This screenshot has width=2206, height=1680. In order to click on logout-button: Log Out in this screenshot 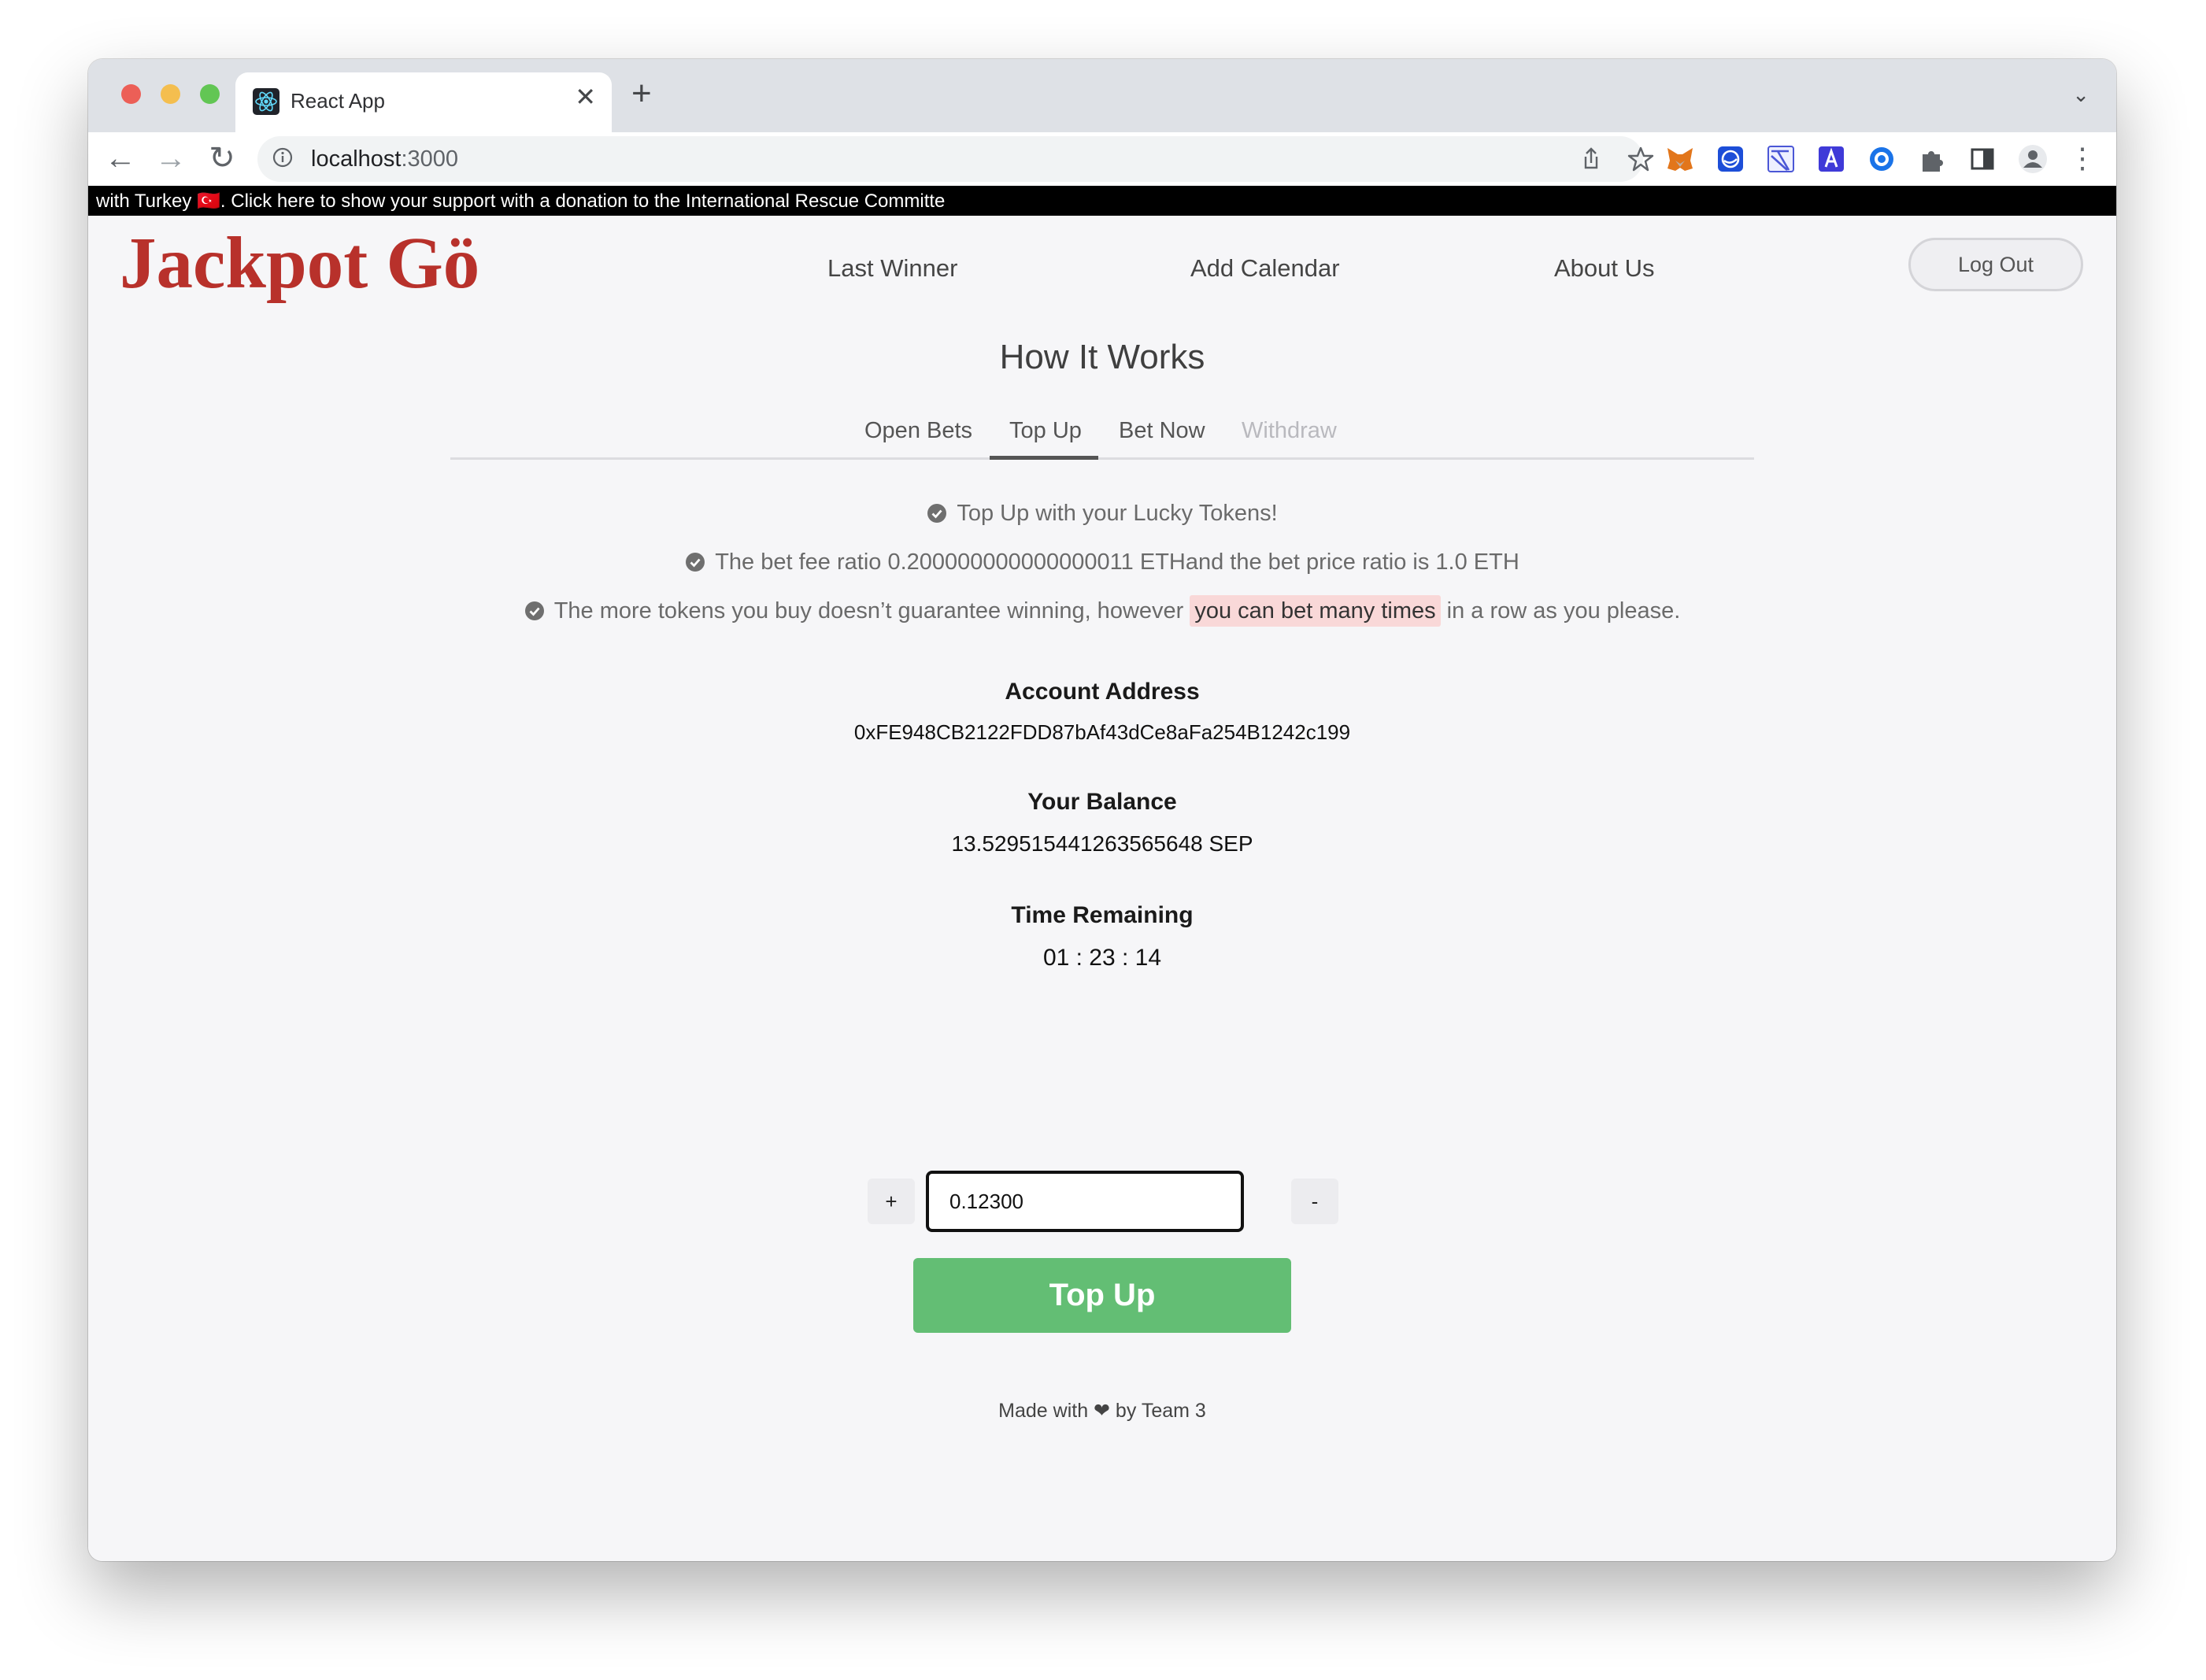, I will do `click(1995, 264)`.